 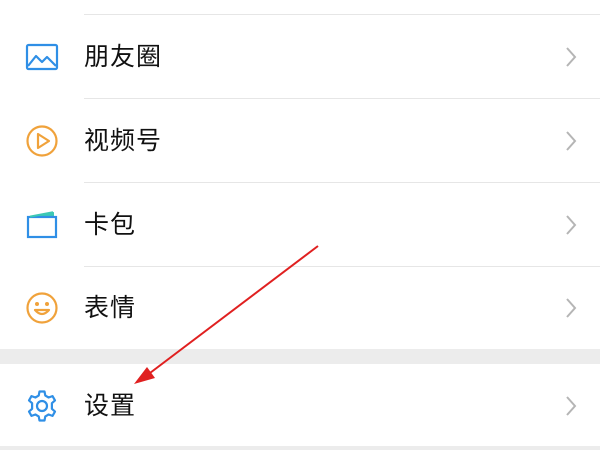 I want to click on card-wallet-icon, so click(x=42, y=225).